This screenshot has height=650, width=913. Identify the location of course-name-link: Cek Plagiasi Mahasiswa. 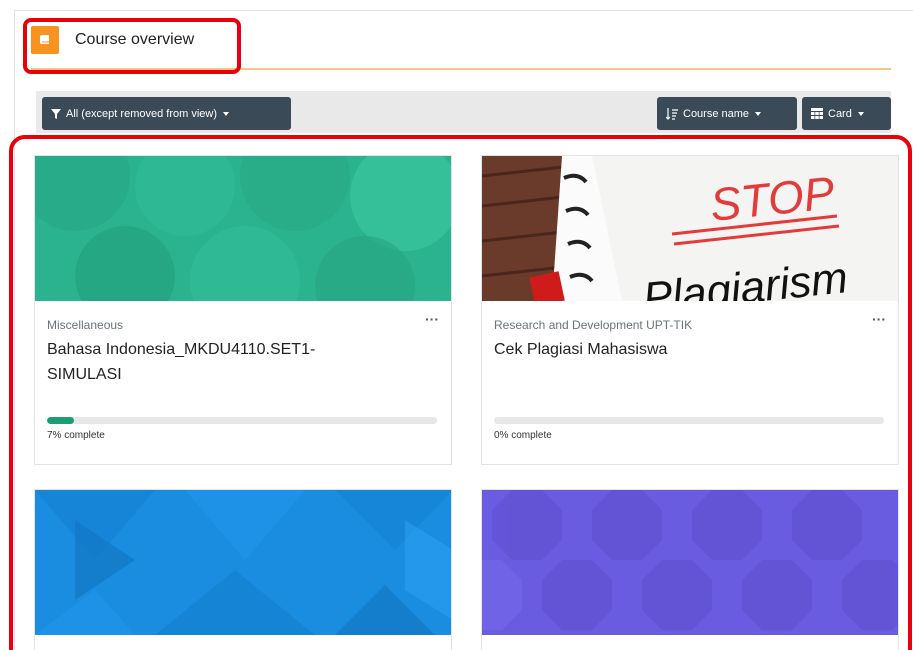
(664, 349).